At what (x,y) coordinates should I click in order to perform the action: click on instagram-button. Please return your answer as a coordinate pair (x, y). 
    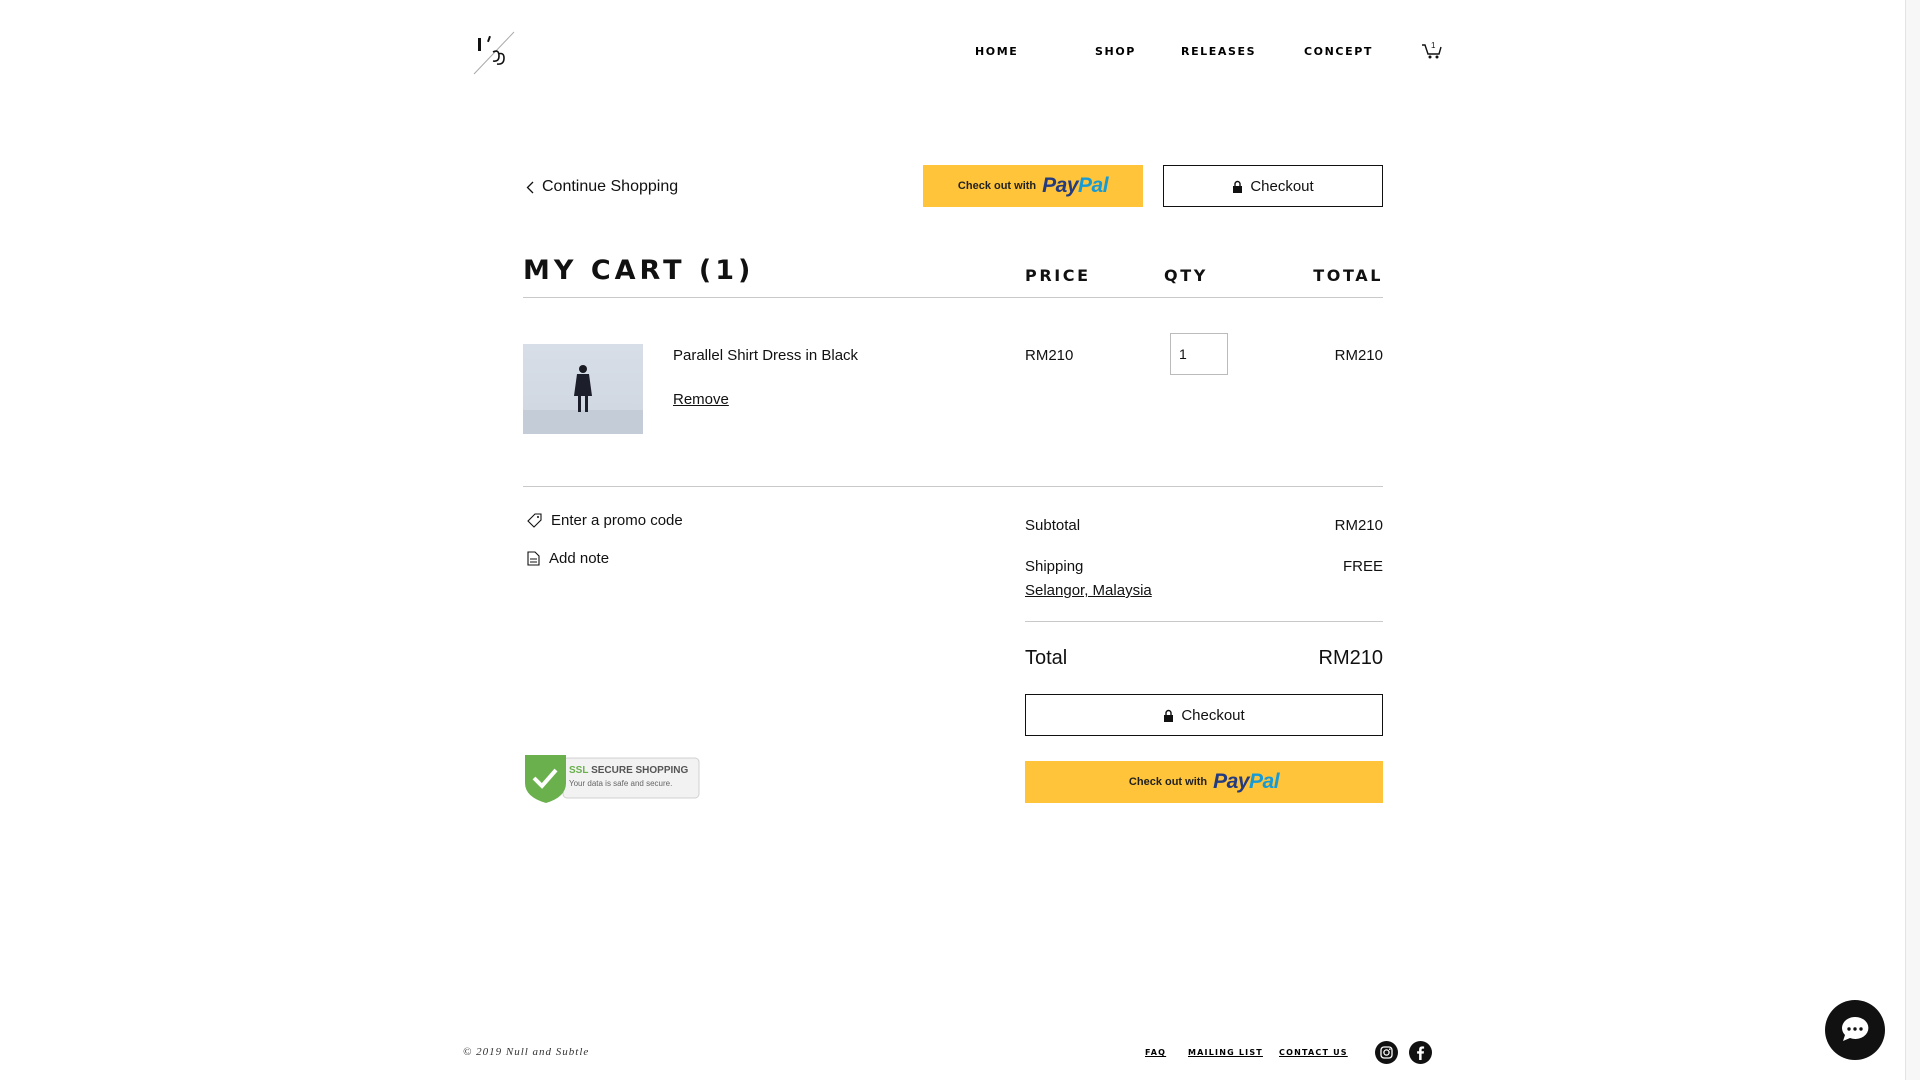
    Looking at the image, I should click on (1386, 1052).